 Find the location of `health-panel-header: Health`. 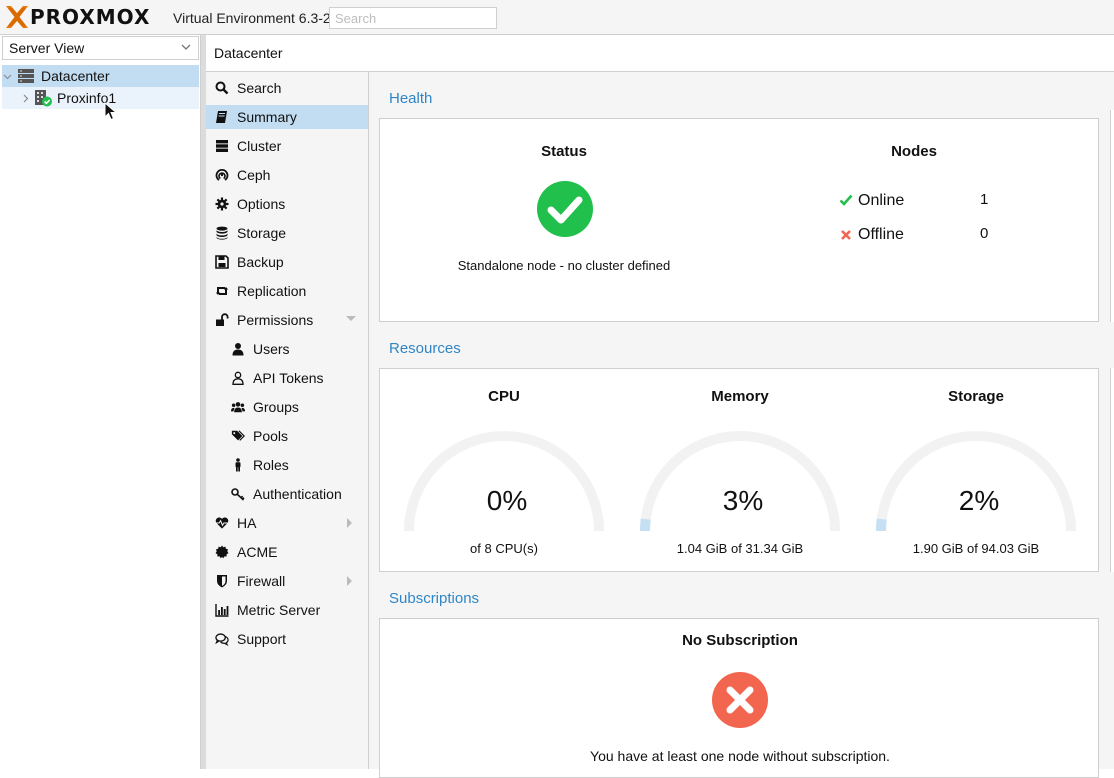

health-panel-header: Health is located at coordinates (738, 95).